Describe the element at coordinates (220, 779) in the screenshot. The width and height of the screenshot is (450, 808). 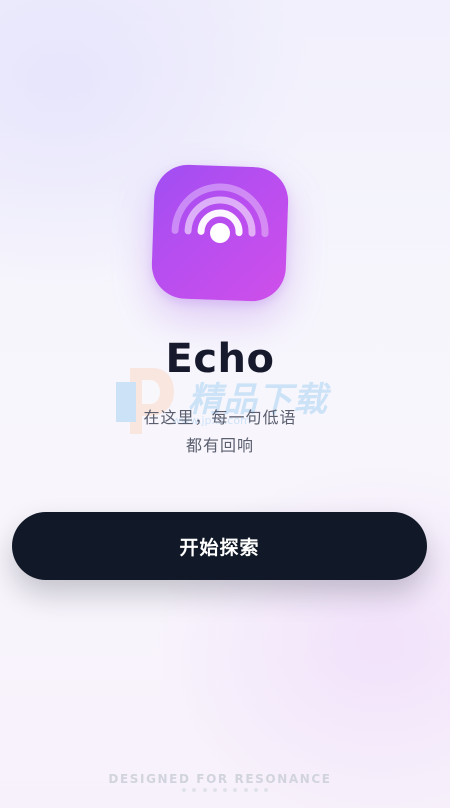
I see `footer-tagline: DESIGNED FOR RESONANCE` at that location.